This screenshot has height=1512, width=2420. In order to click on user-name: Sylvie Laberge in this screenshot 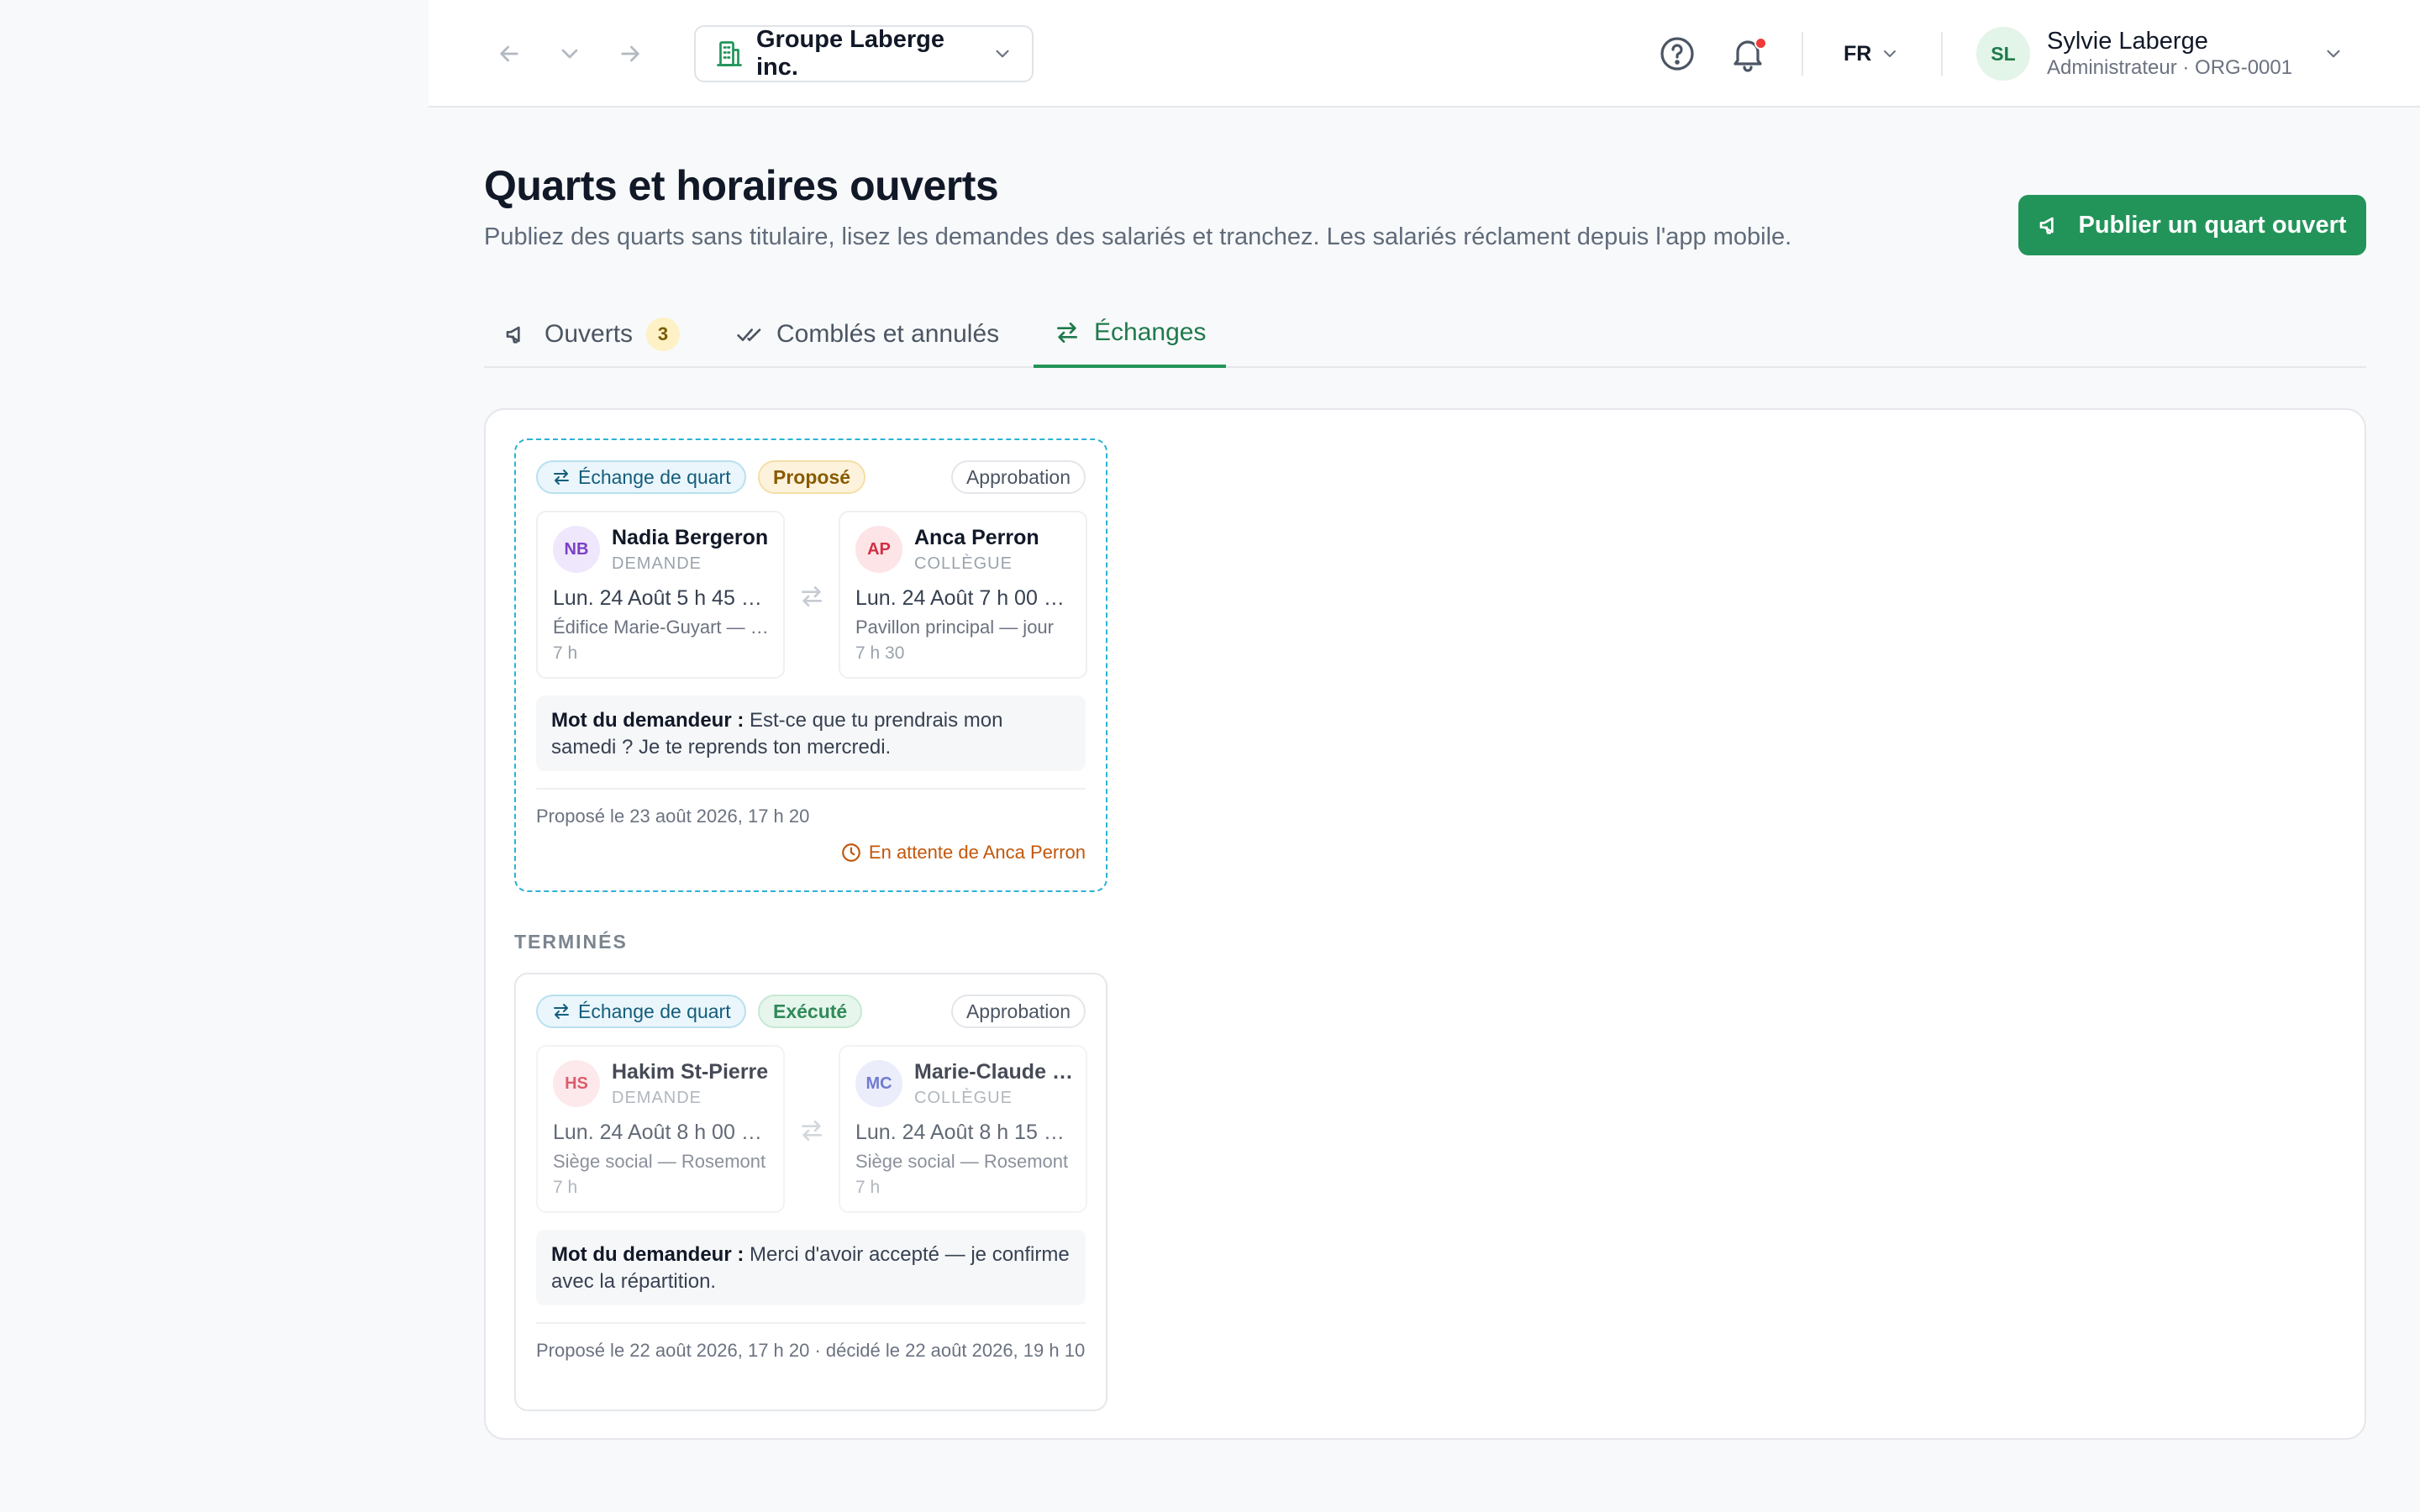, I will do `click(2127, 41)`.